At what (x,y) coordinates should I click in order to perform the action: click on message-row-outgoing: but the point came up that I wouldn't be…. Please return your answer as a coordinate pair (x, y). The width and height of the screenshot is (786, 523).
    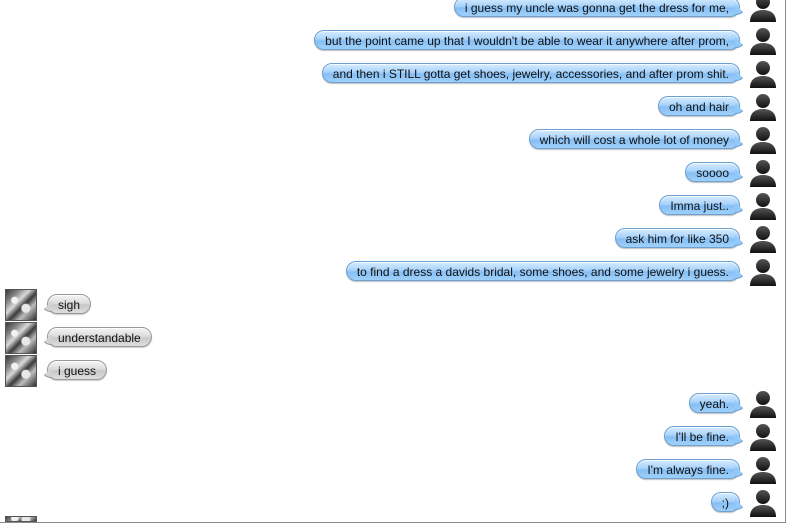
    Looking at the image, I should click on (392, 41).